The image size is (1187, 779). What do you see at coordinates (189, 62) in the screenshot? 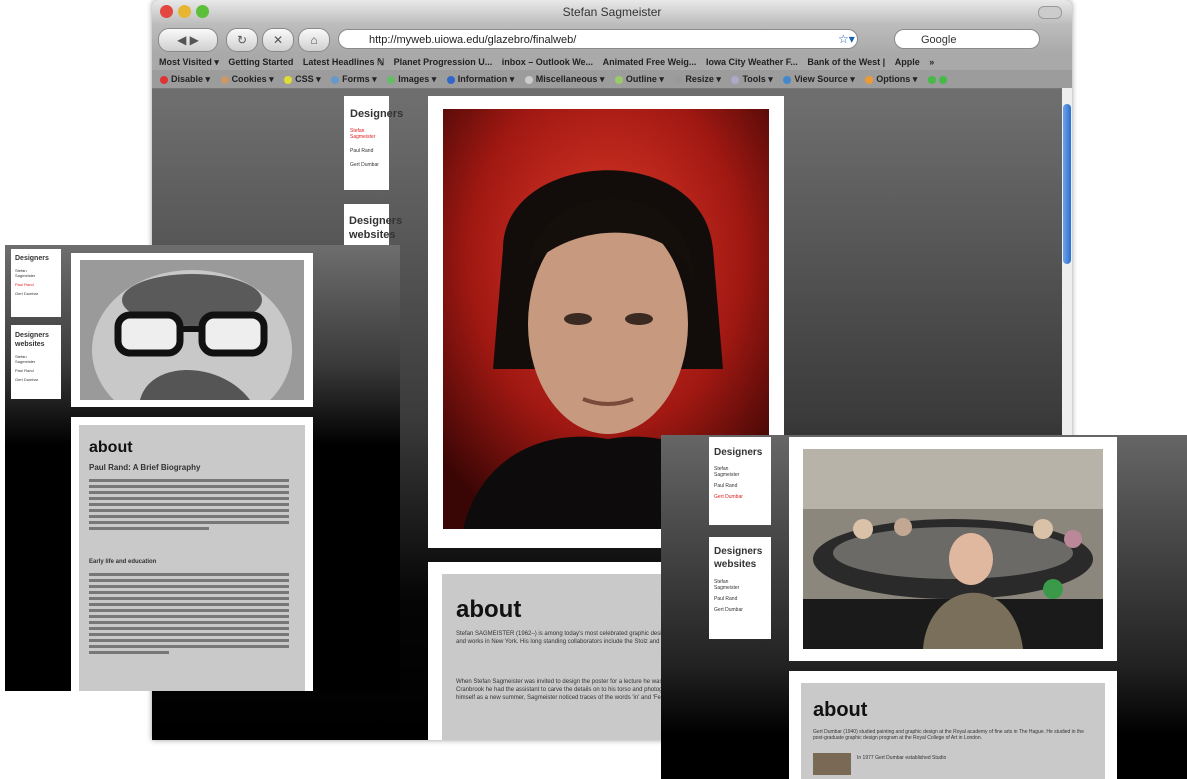
I see `bookmark-item: Most Visited ▾` at bounding box center [189, 62].